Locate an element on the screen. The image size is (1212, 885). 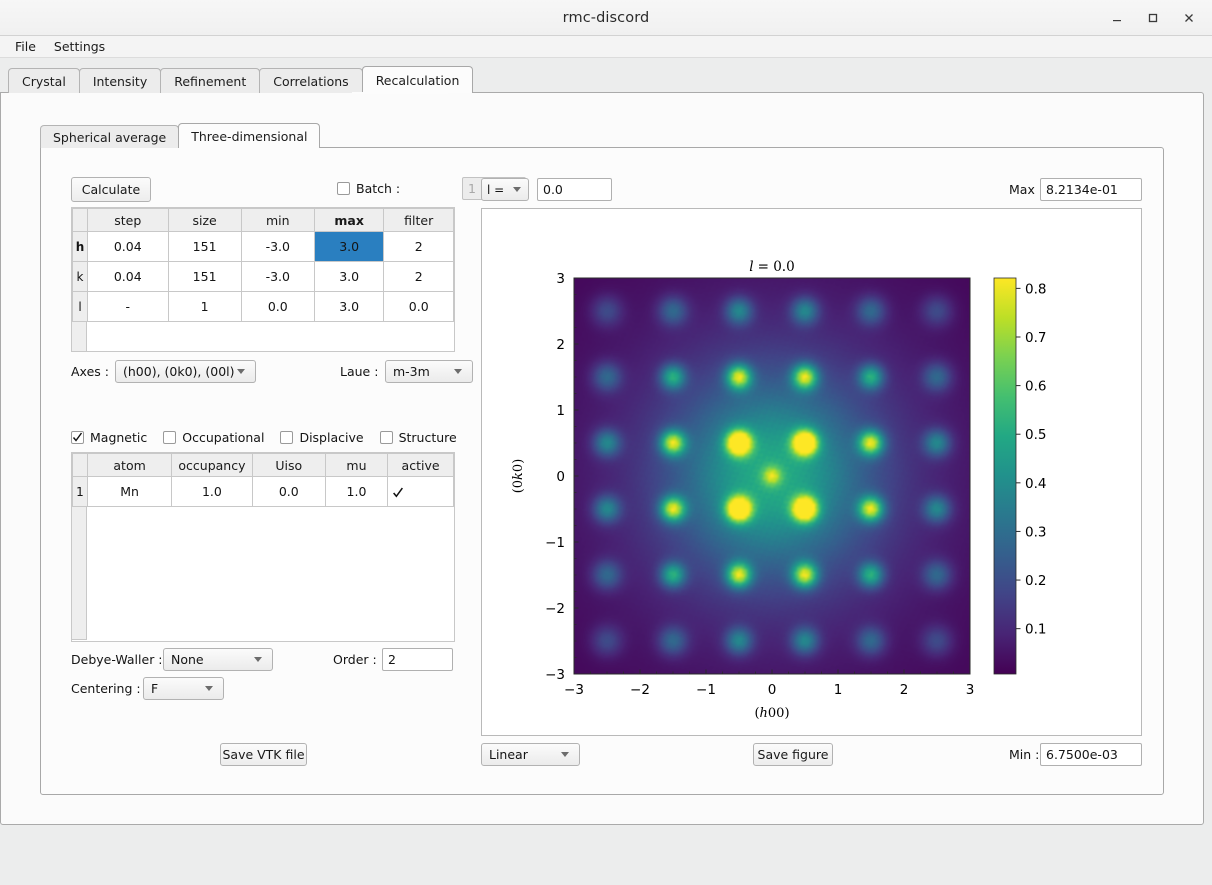
order-input: 2 is located at coordinates (417, 659).